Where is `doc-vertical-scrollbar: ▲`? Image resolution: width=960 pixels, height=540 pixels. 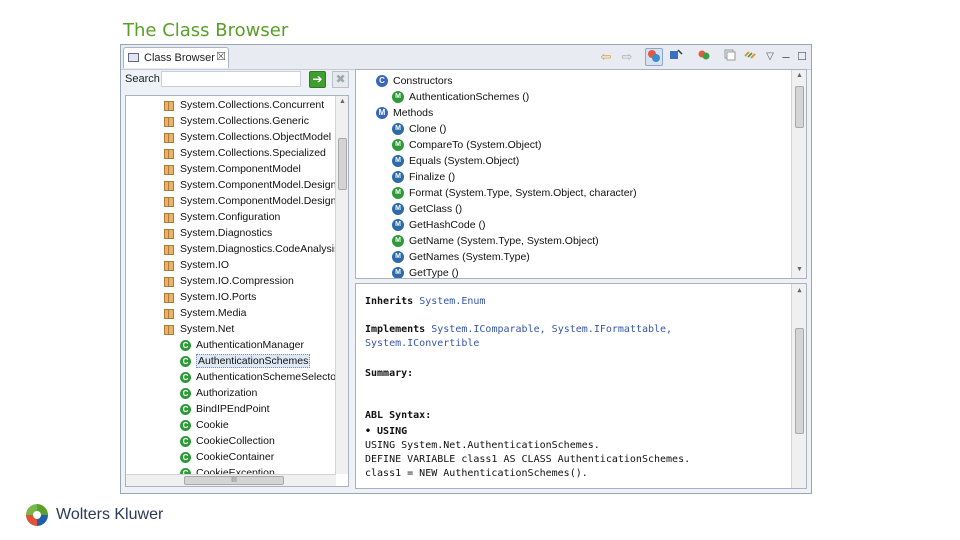
doc-vertical-scrollbar: ▲ is located at coordinates (798, 386).